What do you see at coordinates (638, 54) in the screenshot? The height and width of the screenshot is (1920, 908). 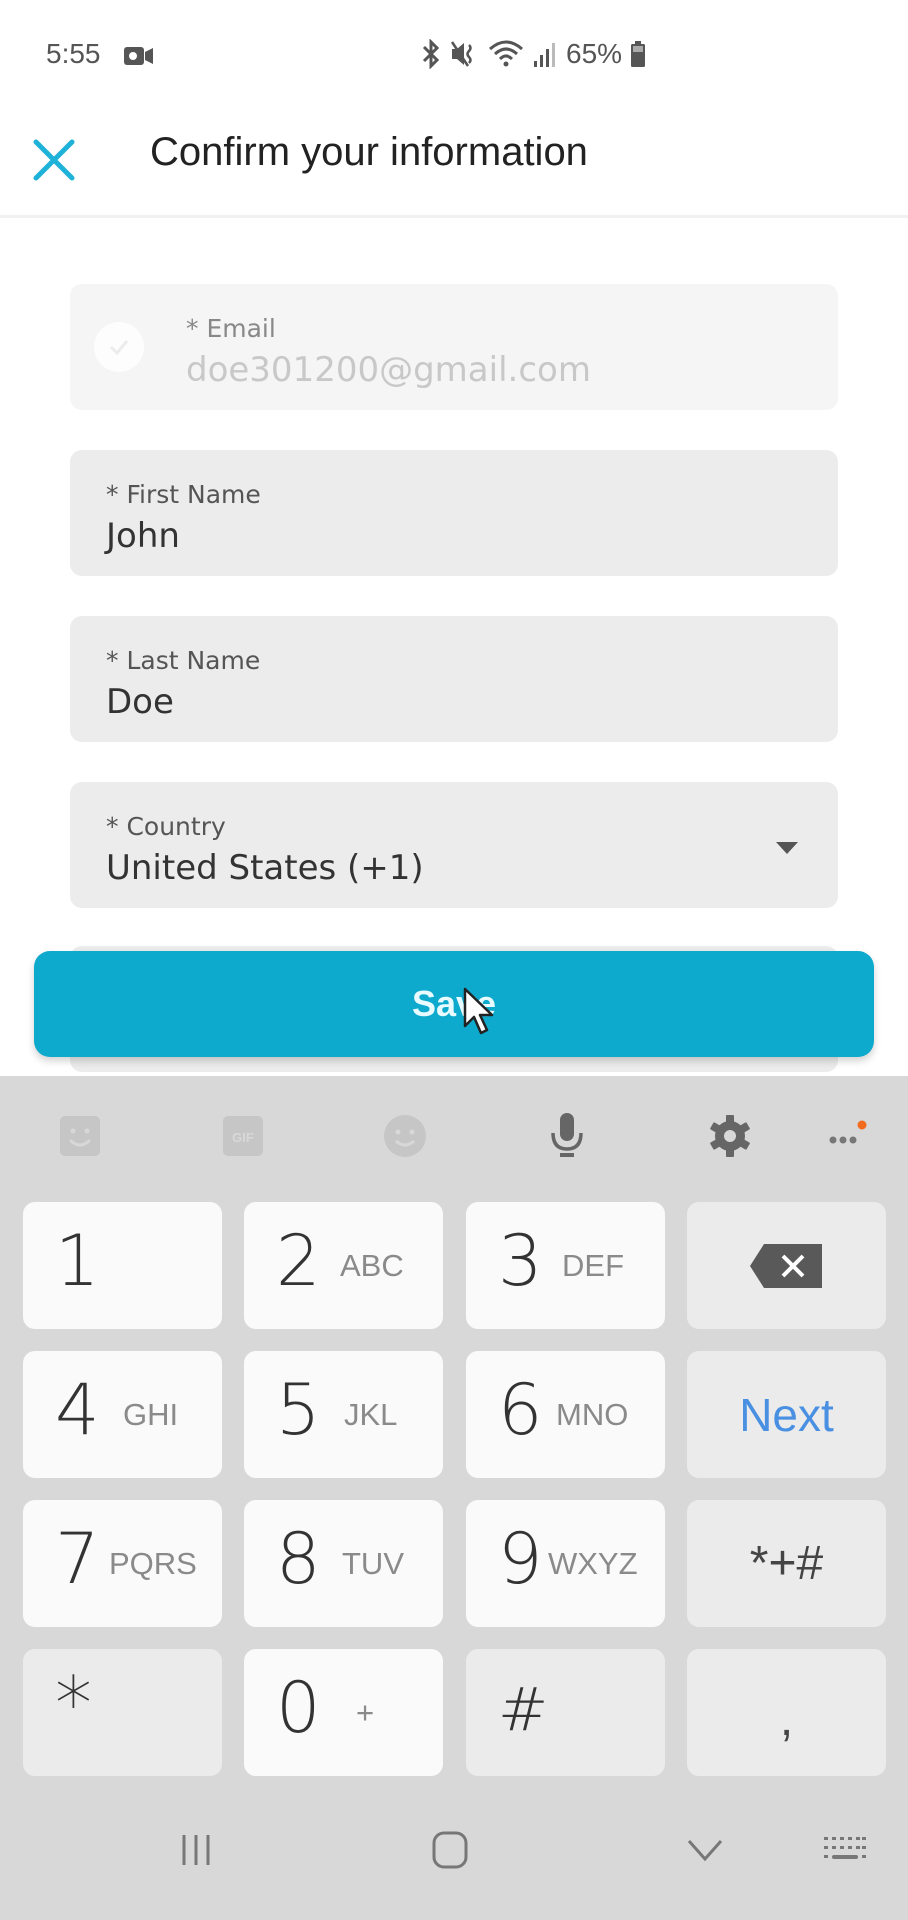 I see `battery-icon` at bounding box center [638, 54].